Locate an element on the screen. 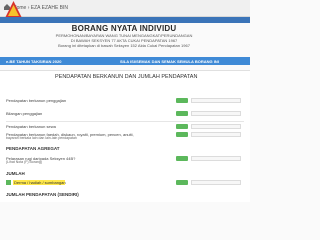  row-income-employment: Pendapatan berkanun penggajian is located at coordinates (125, 101).